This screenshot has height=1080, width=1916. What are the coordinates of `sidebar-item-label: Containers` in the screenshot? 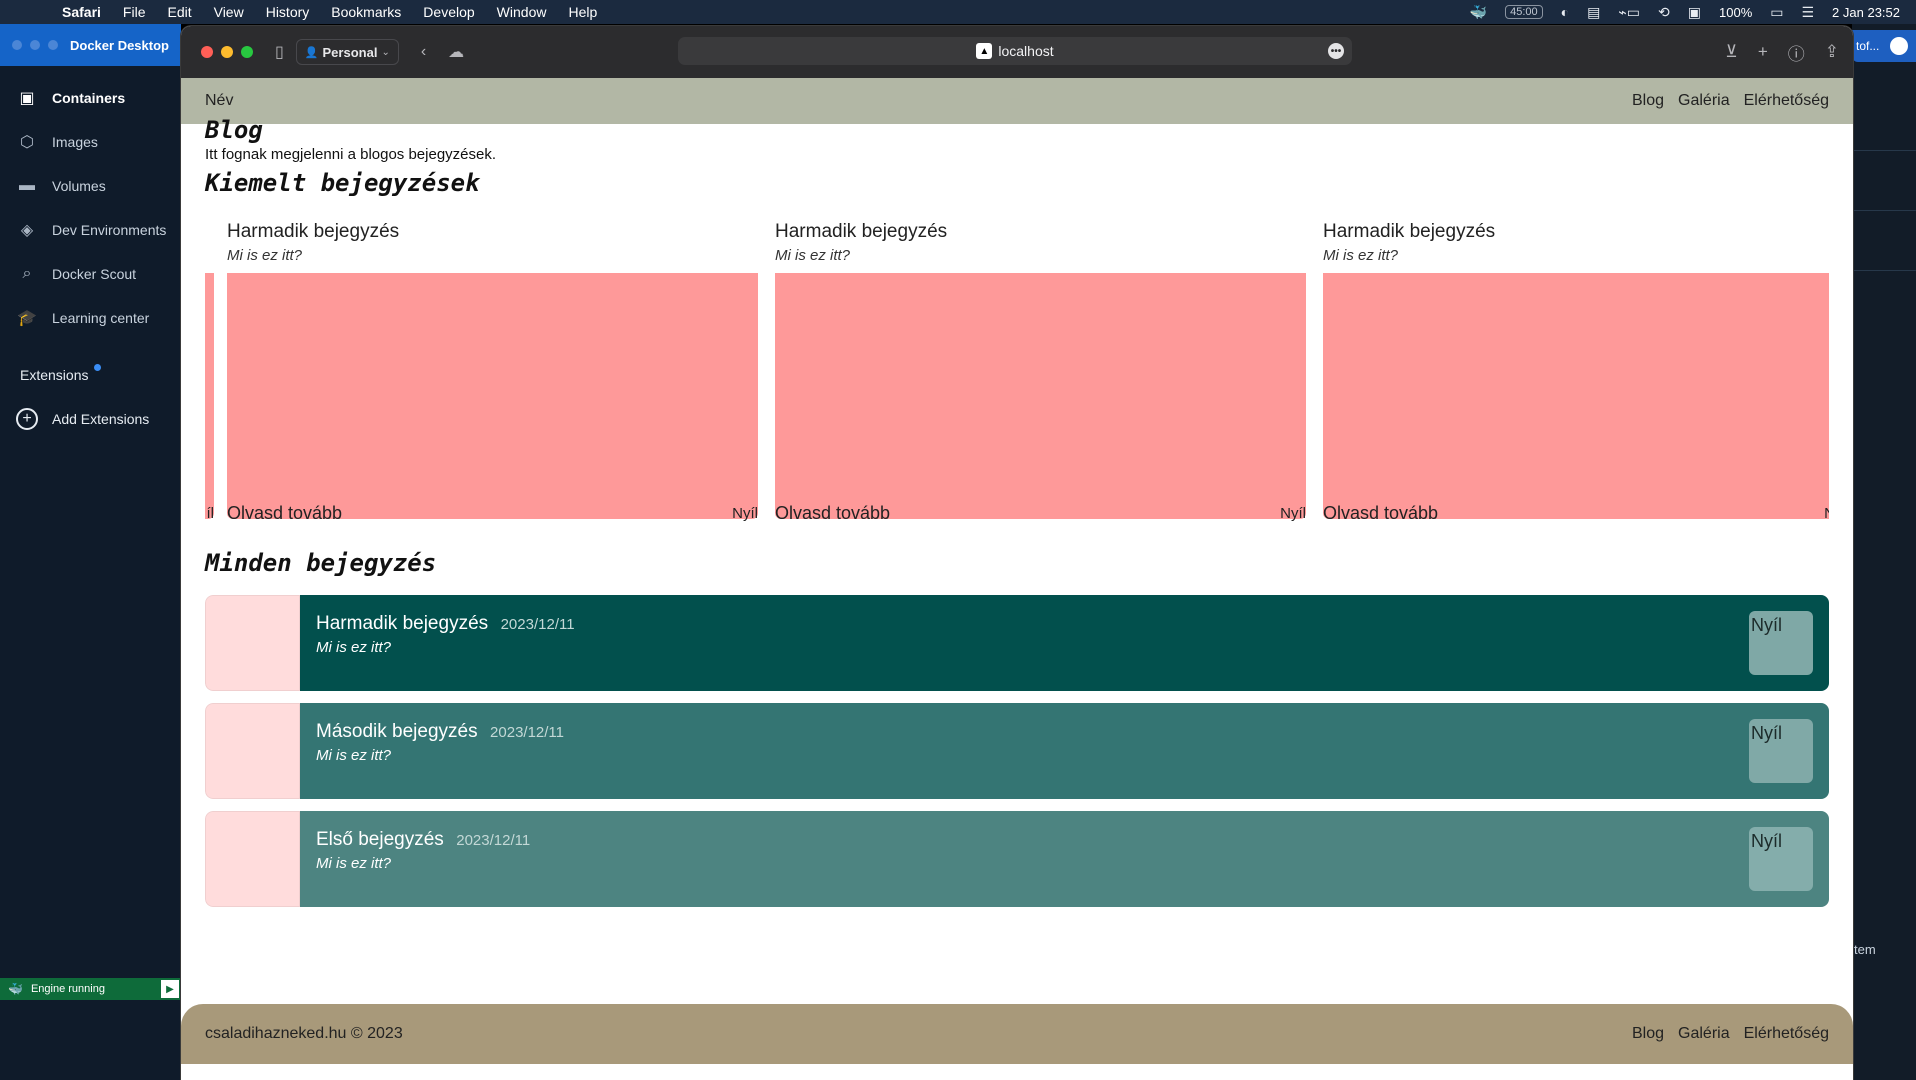 It's located at (89, 98).